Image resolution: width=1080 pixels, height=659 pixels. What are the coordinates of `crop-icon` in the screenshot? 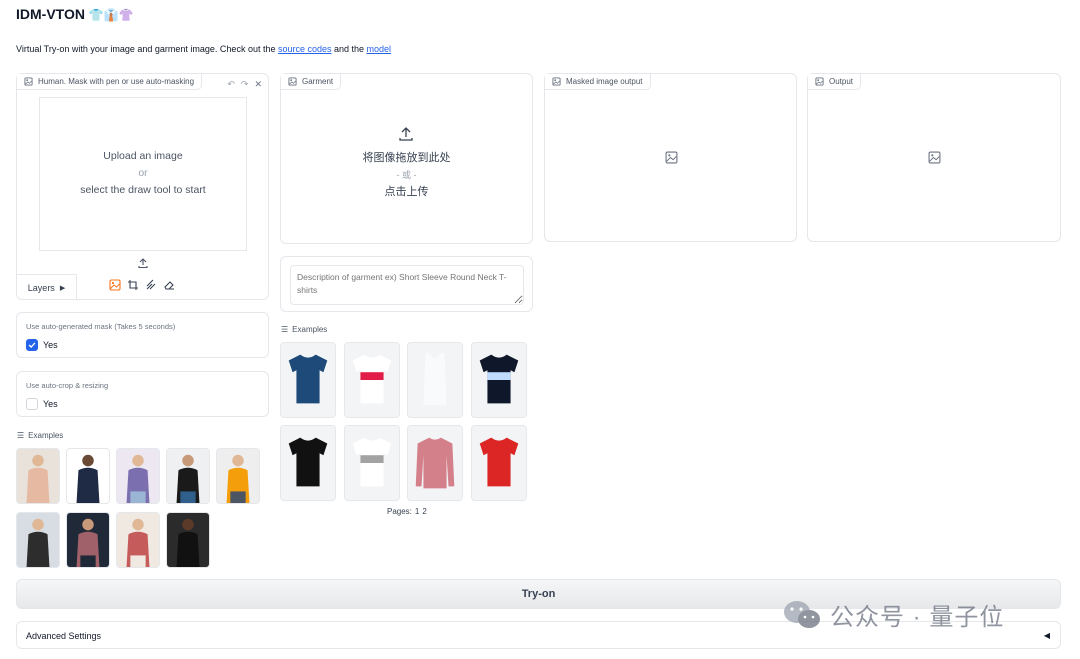 It's located at (133, 285).